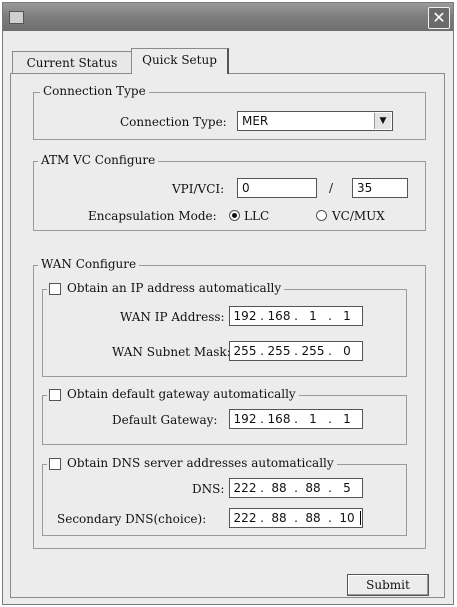 The image size is (457, 607). I want to click on vpivci-label: VPI/VCI:, so click(198, 189).